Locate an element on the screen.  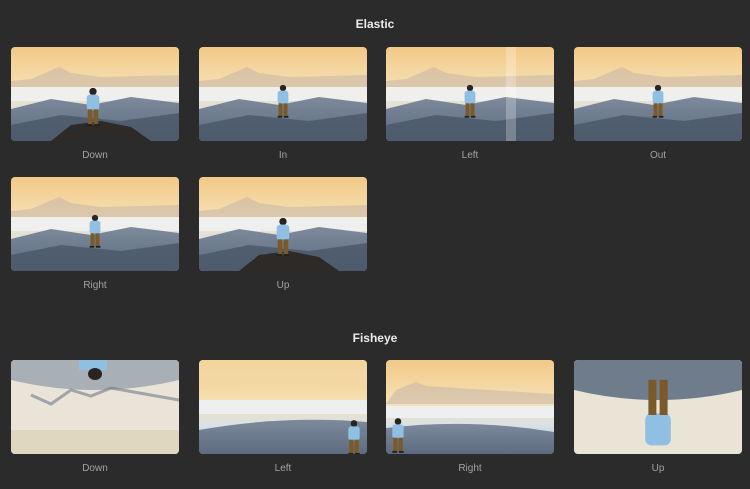
preset-elastic-up: Up is located at coordinates (283, 234).